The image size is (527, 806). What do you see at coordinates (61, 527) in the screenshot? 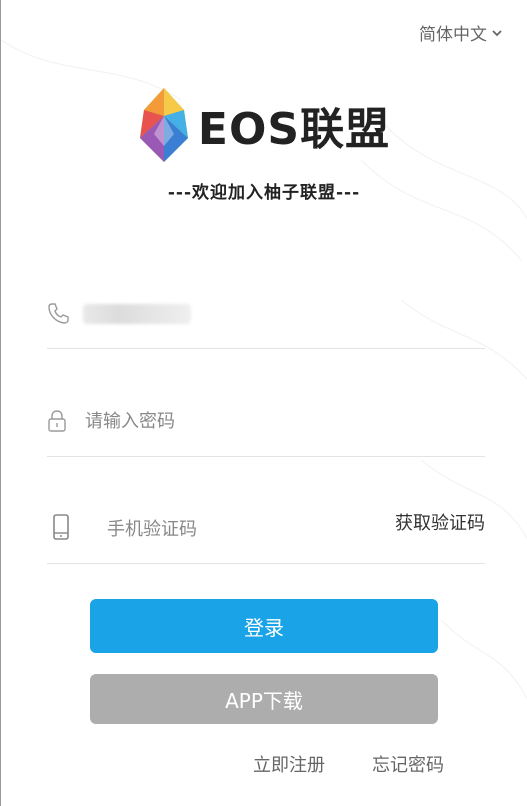
I see `mobile-icon` at bounding box center [61, 527].